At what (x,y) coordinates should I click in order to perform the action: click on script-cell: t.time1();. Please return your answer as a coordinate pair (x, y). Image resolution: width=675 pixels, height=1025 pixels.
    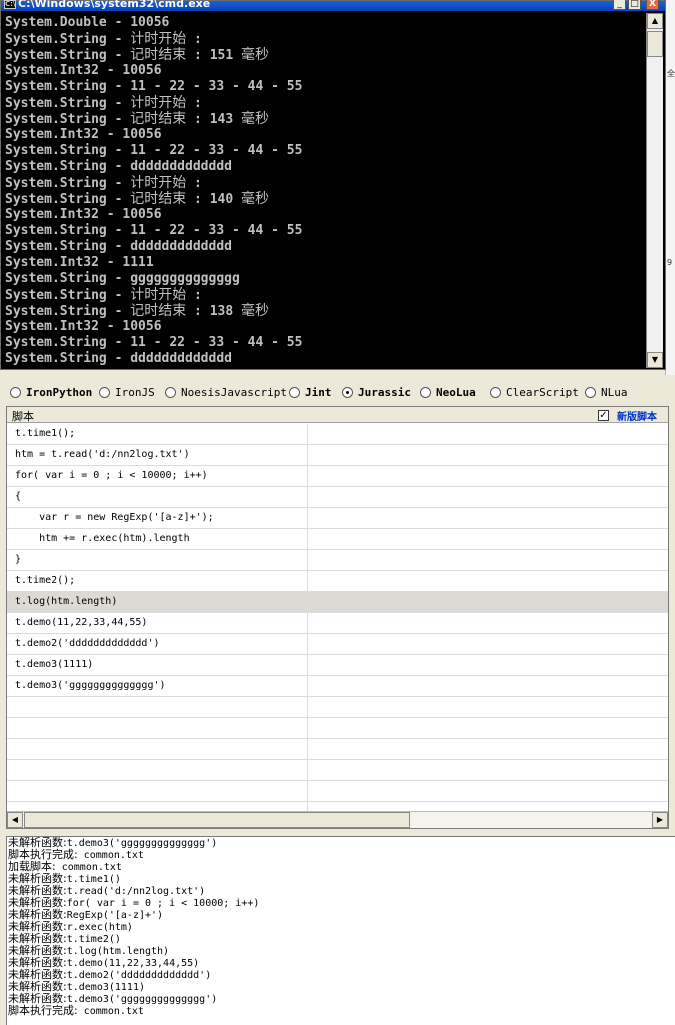
    Looking at the image, I should click on (157, 434).